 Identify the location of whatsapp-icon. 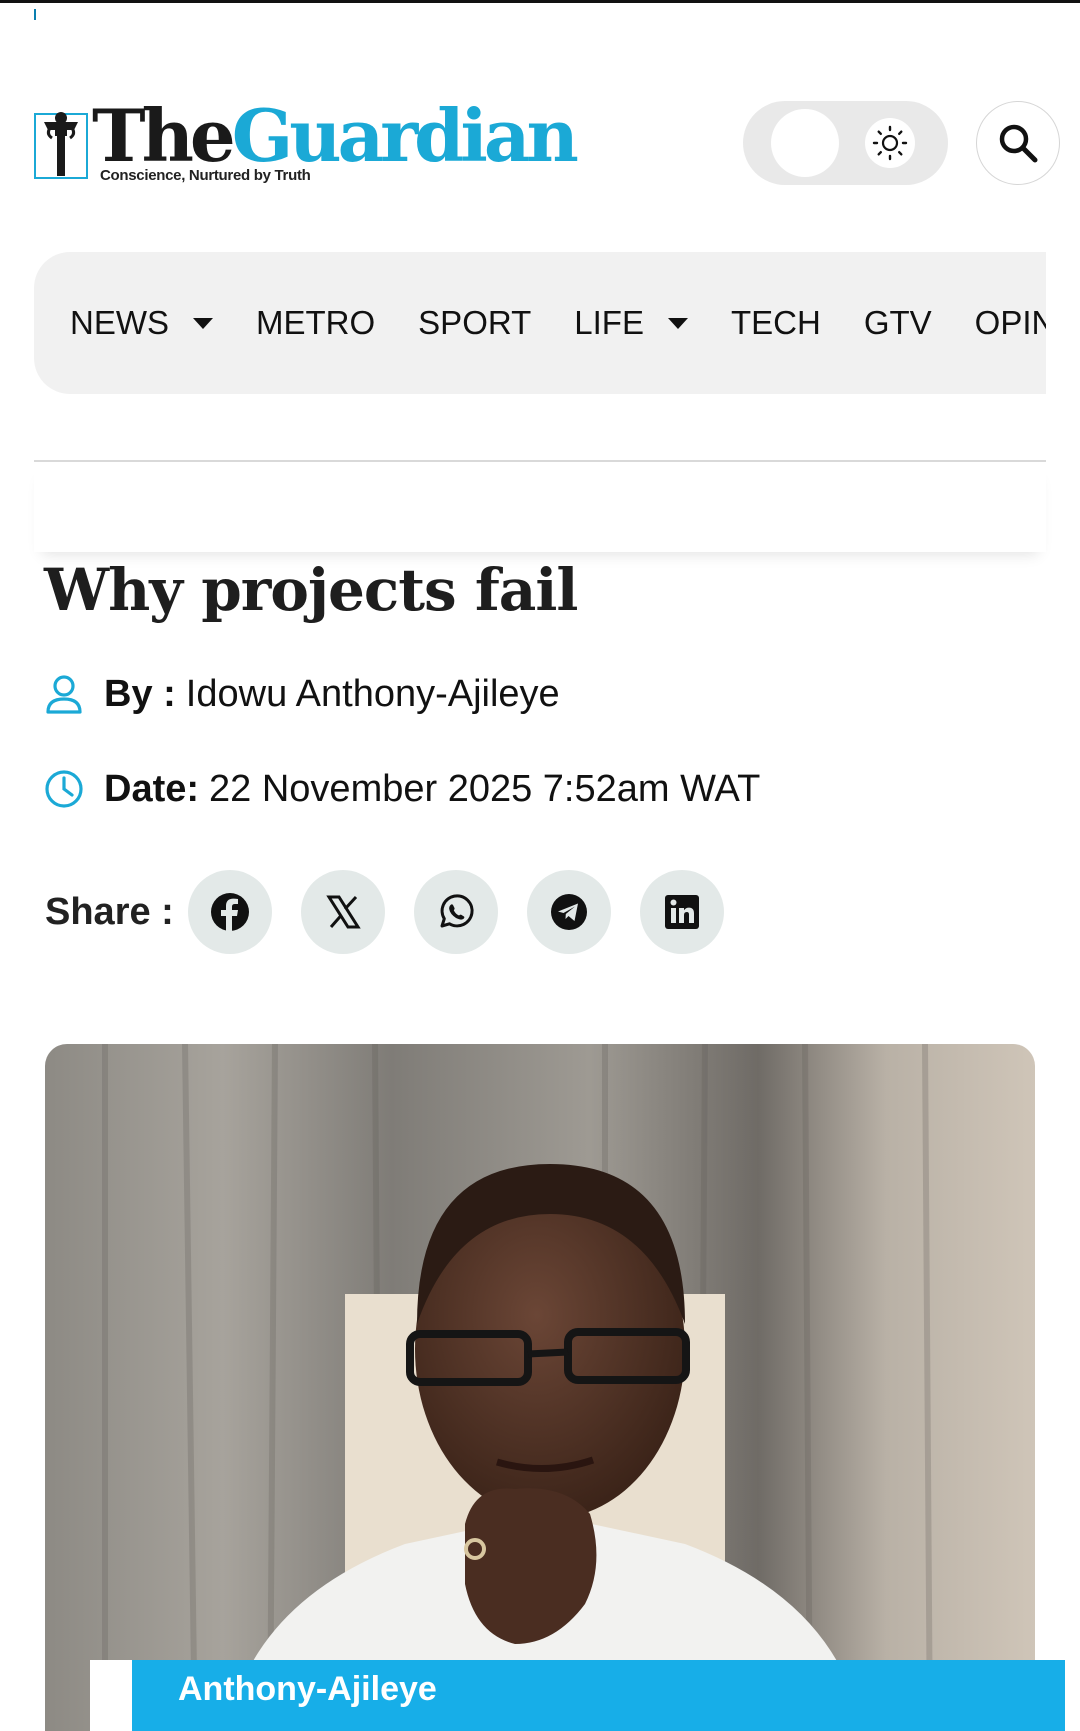
(457, 911).